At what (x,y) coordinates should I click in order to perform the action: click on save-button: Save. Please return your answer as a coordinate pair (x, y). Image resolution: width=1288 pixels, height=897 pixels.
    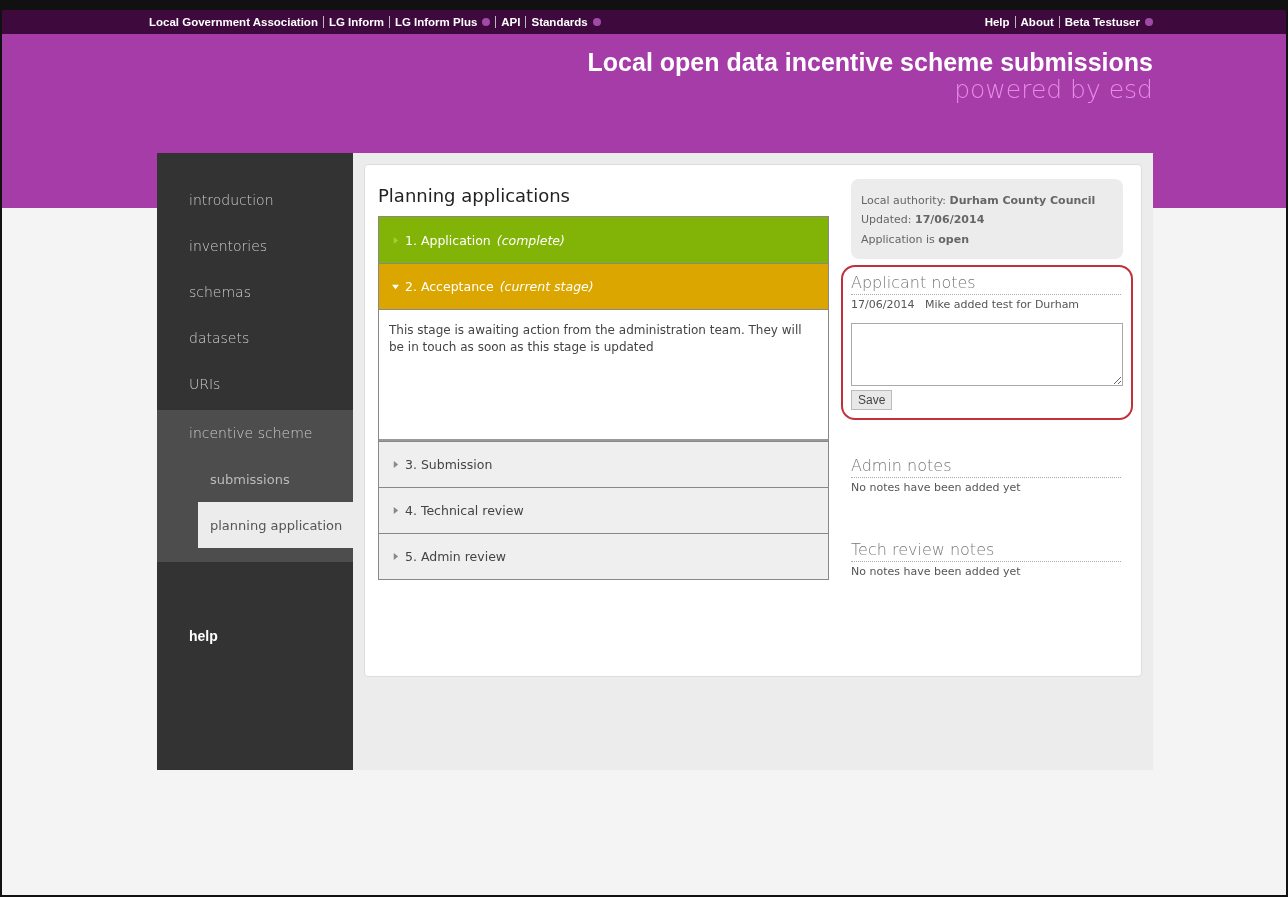
    Looking at the image, I should click on (872, 399).